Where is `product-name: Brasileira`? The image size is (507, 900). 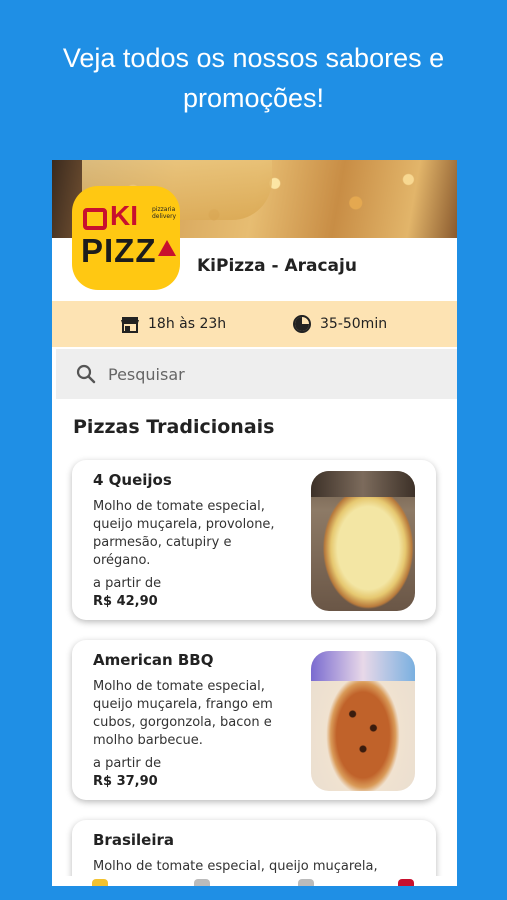
product-name: Brasileira is located at coordinates (133, 840).